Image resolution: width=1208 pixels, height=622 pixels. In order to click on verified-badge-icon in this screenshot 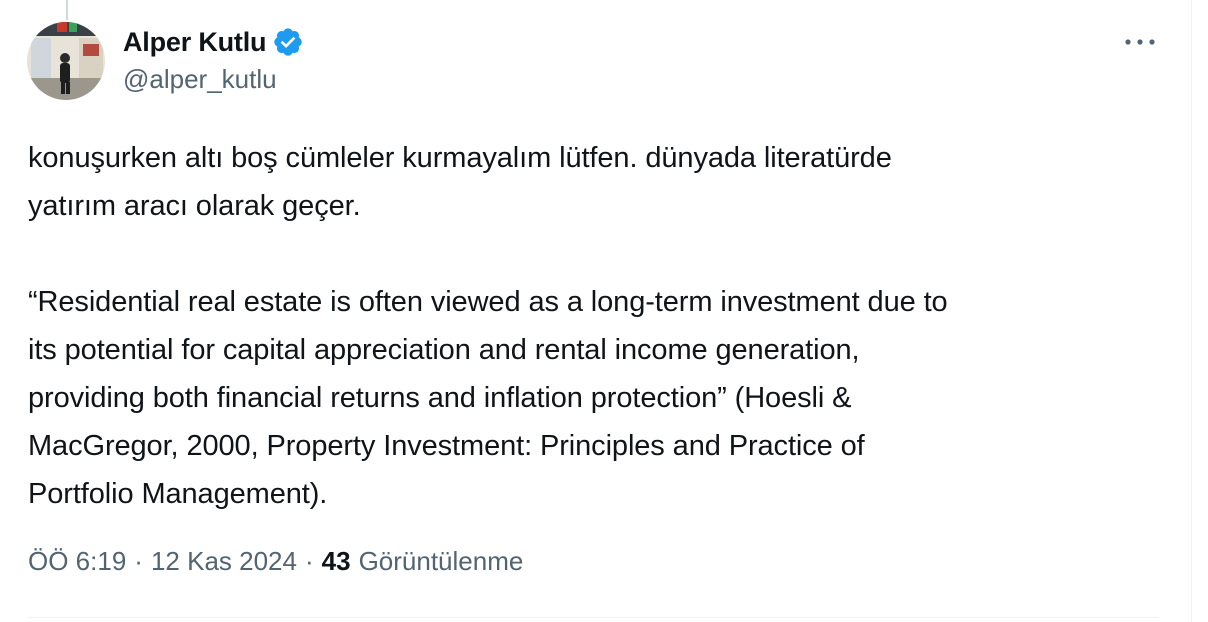, I will do `click(288, 42)`.